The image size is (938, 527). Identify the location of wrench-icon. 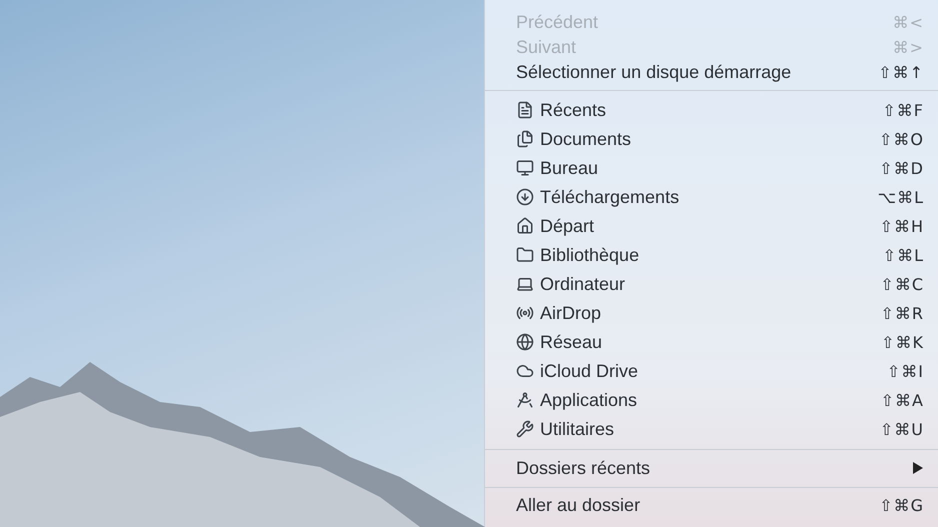
(525, 429).